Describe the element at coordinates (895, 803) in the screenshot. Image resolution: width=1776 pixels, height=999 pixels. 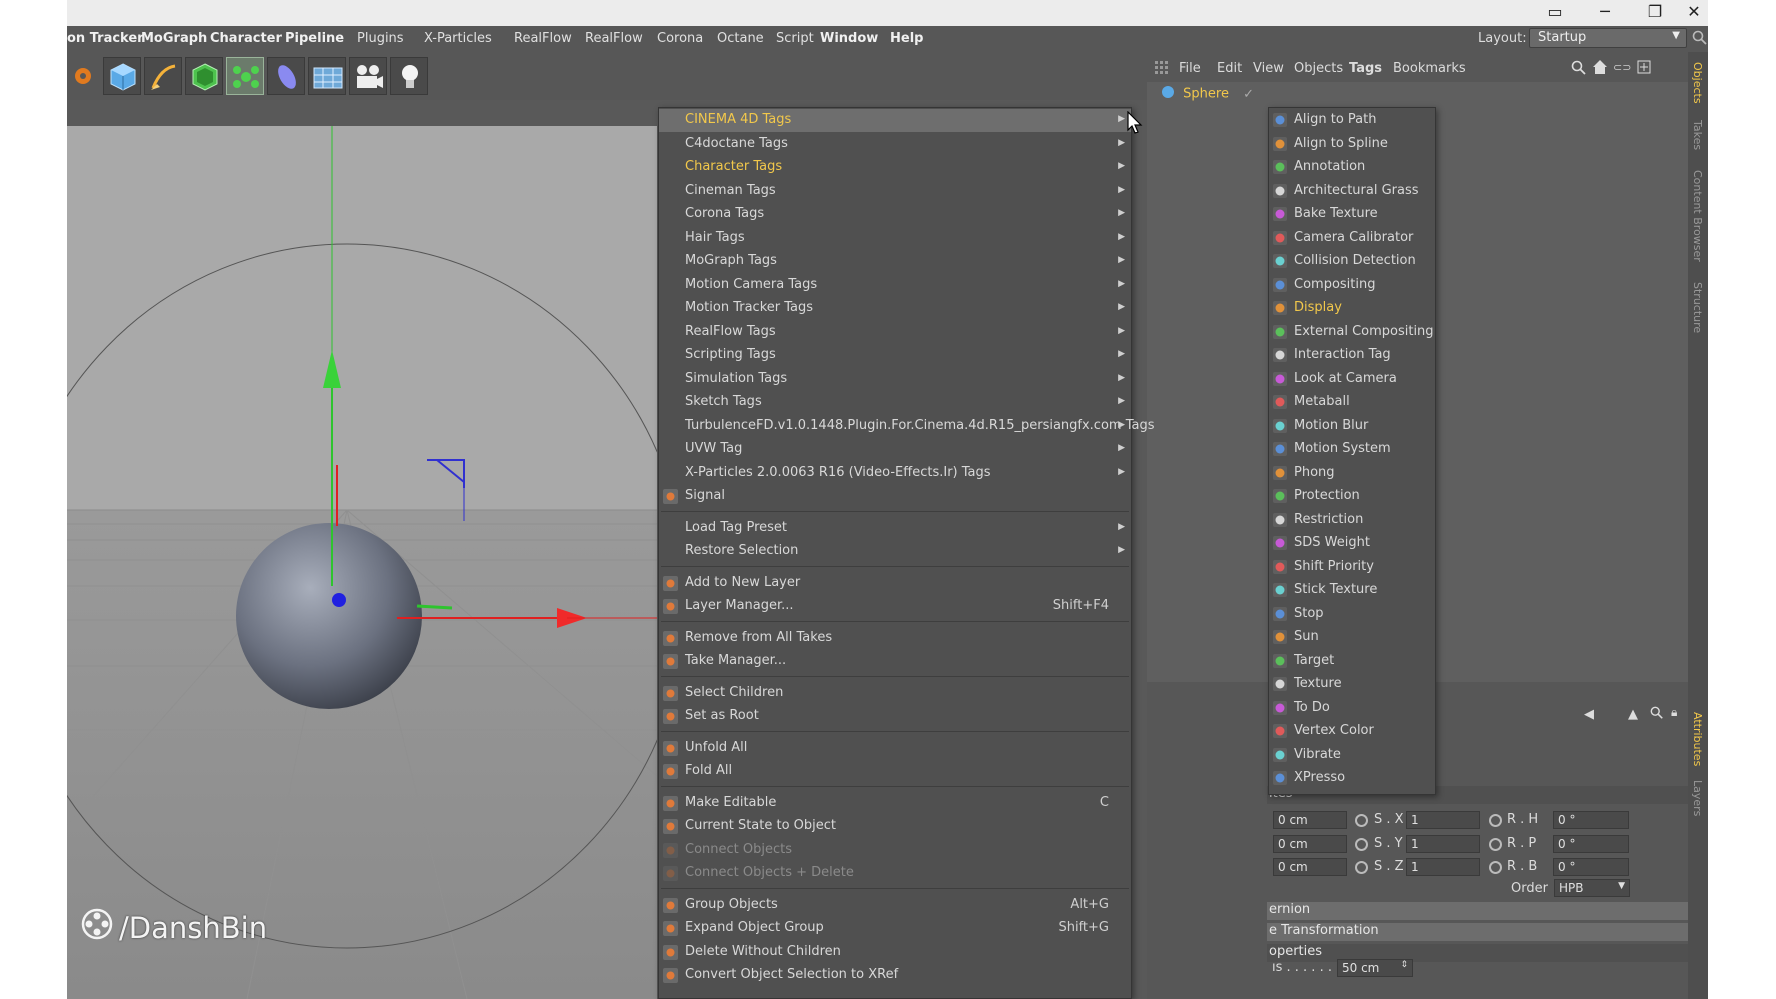
I see `context-menu-item: Make Editable C` at that location.